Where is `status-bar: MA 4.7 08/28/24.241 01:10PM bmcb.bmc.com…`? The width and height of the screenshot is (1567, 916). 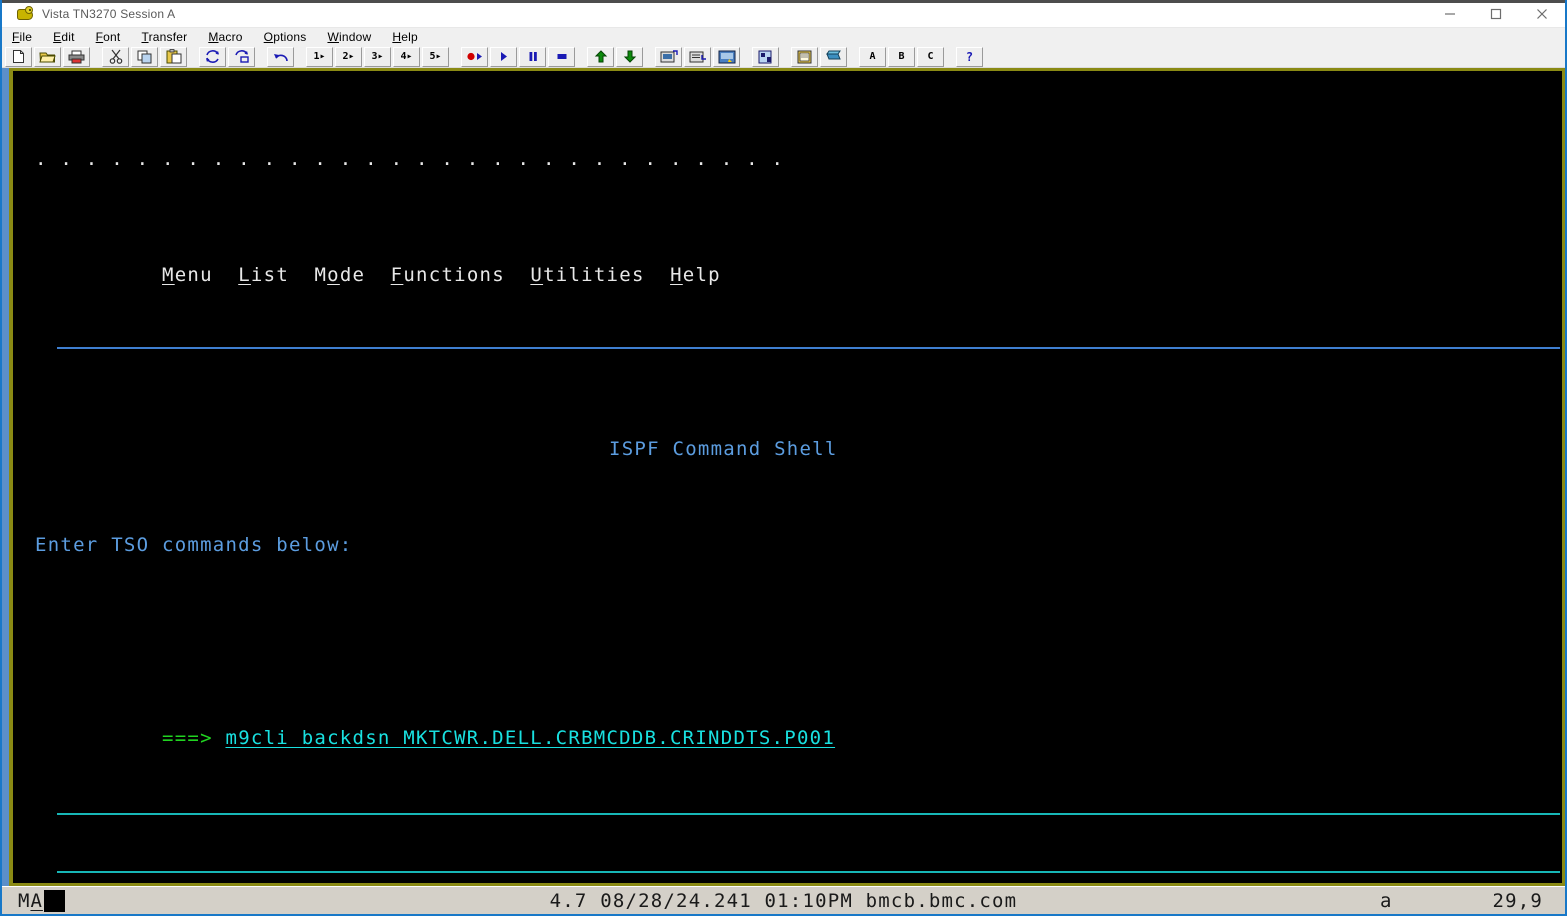
status-bar: MA 4.7 08/28/24.241 01:10PM bmcb.bmc.com… is located at coordinates (783, 900).